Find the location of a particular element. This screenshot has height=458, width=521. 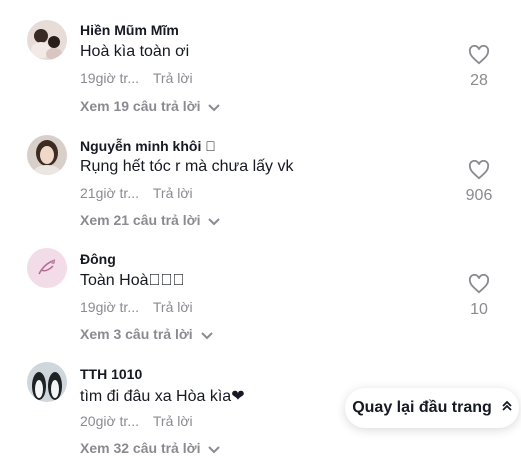

comment-meta: 21giờ tr... Trả lời is located at coordinates (136, 193).